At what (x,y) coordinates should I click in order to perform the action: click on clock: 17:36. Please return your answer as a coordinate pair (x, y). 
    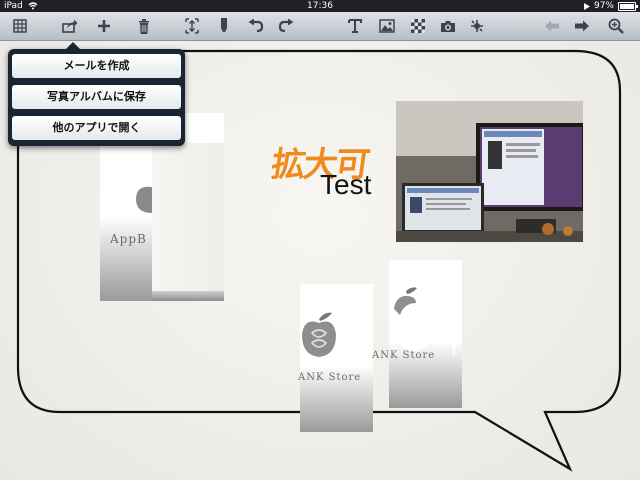
    Looking at the image, I should click on (320, 6).